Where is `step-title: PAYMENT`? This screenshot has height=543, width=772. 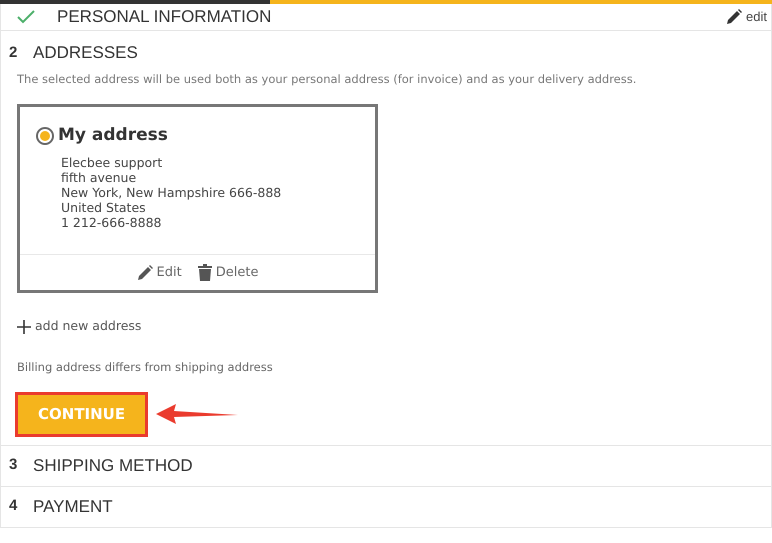 step-title: PAYMENT is located at coordinates (73, 507).